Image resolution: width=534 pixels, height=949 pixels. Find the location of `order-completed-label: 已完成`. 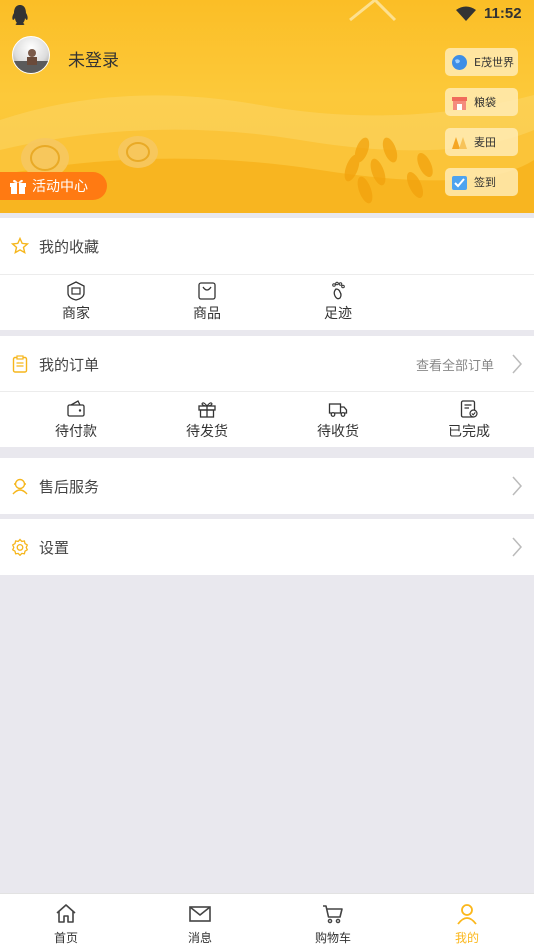

order-completed-label: 已完成 is located at coordinates (469, 432).